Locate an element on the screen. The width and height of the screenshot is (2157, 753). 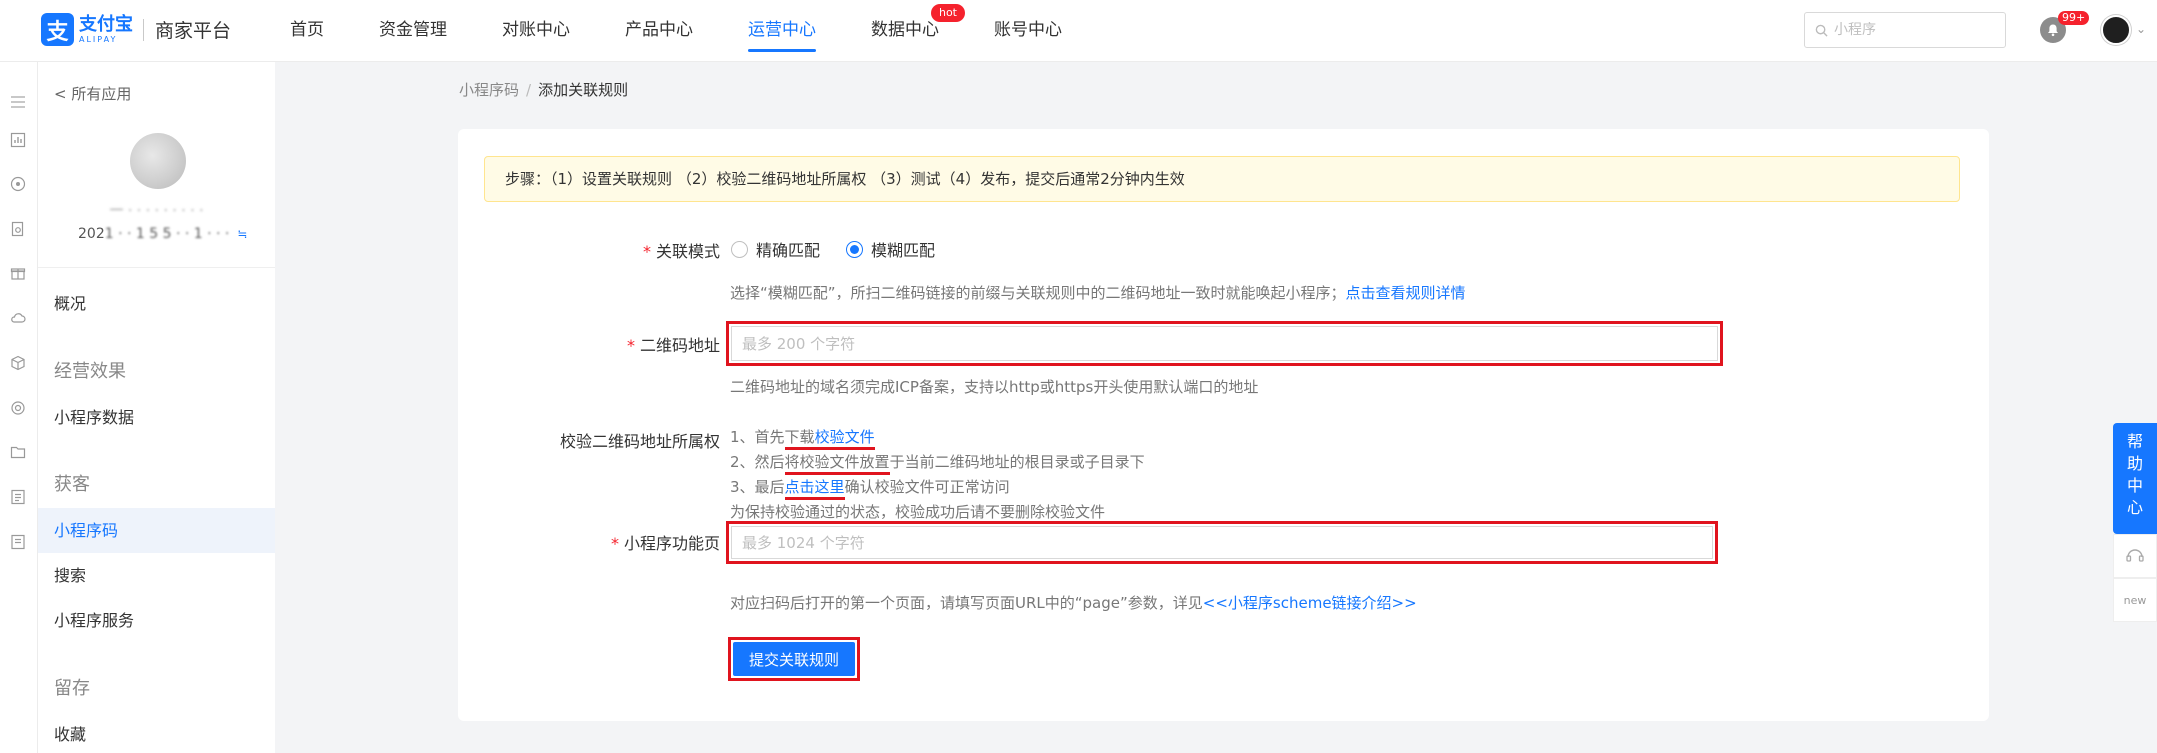
verify-label: 校验二维码地址所属权 is located at coordinates (639, 441).